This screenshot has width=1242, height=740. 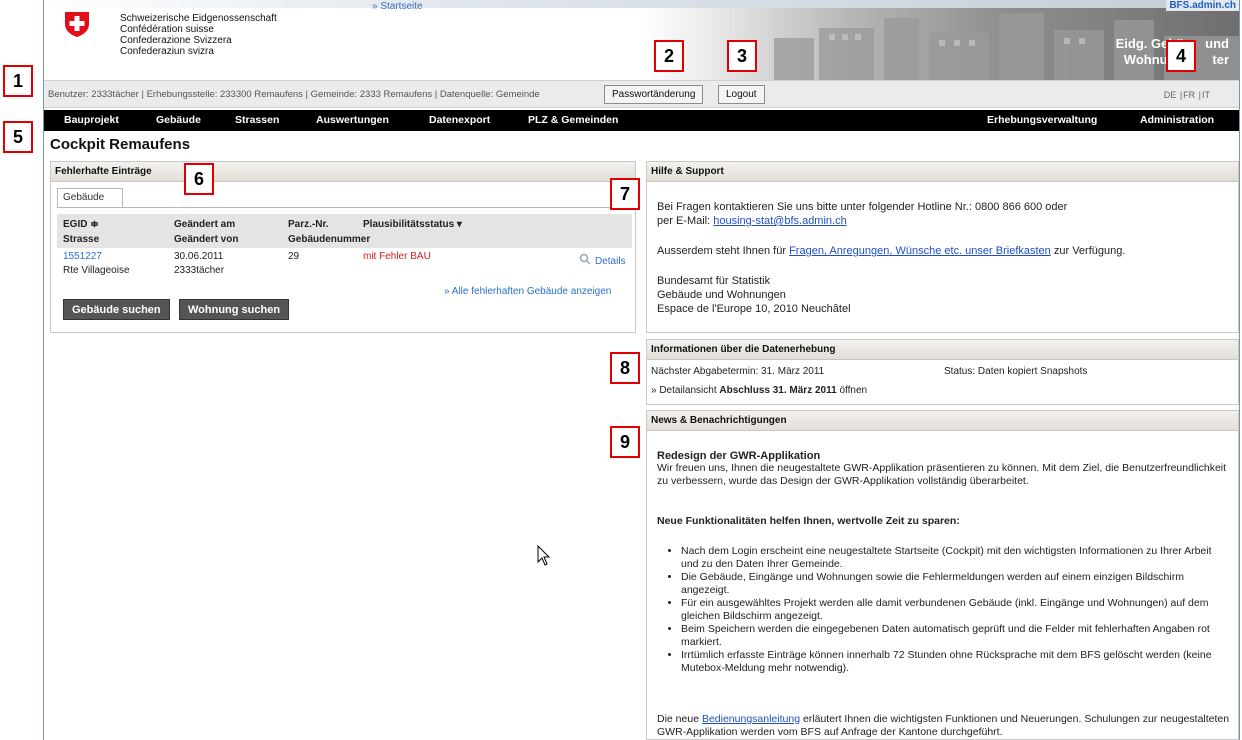 I want to click on col-strasse: Strasse, so click(x=81, y=239).